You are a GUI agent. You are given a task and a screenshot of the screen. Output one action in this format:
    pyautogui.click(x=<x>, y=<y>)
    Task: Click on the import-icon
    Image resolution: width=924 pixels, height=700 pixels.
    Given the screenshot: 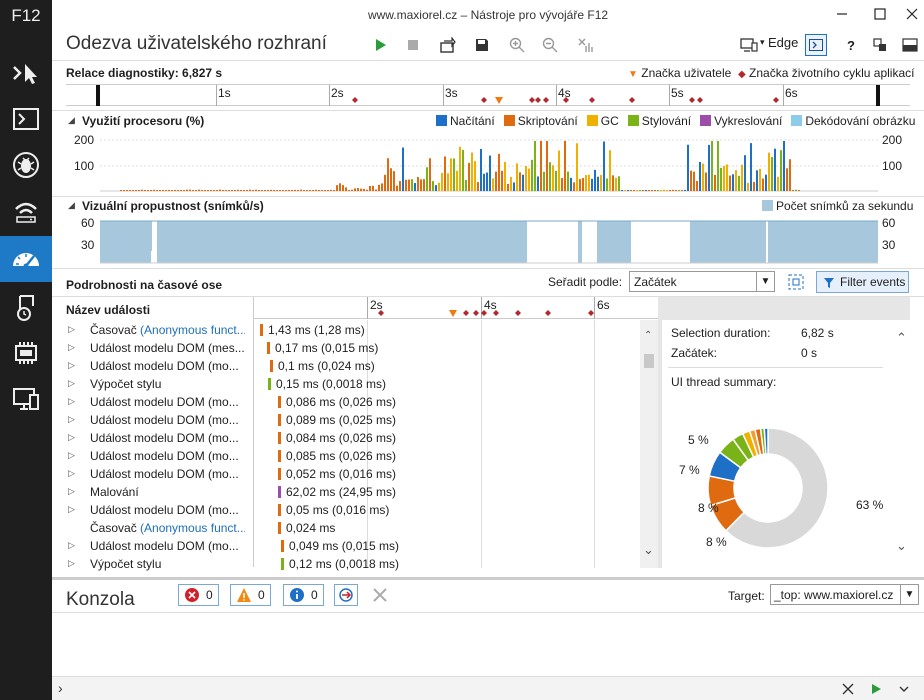 What is the action you would take?
    pyautogui.click(x=448, y=45)
    